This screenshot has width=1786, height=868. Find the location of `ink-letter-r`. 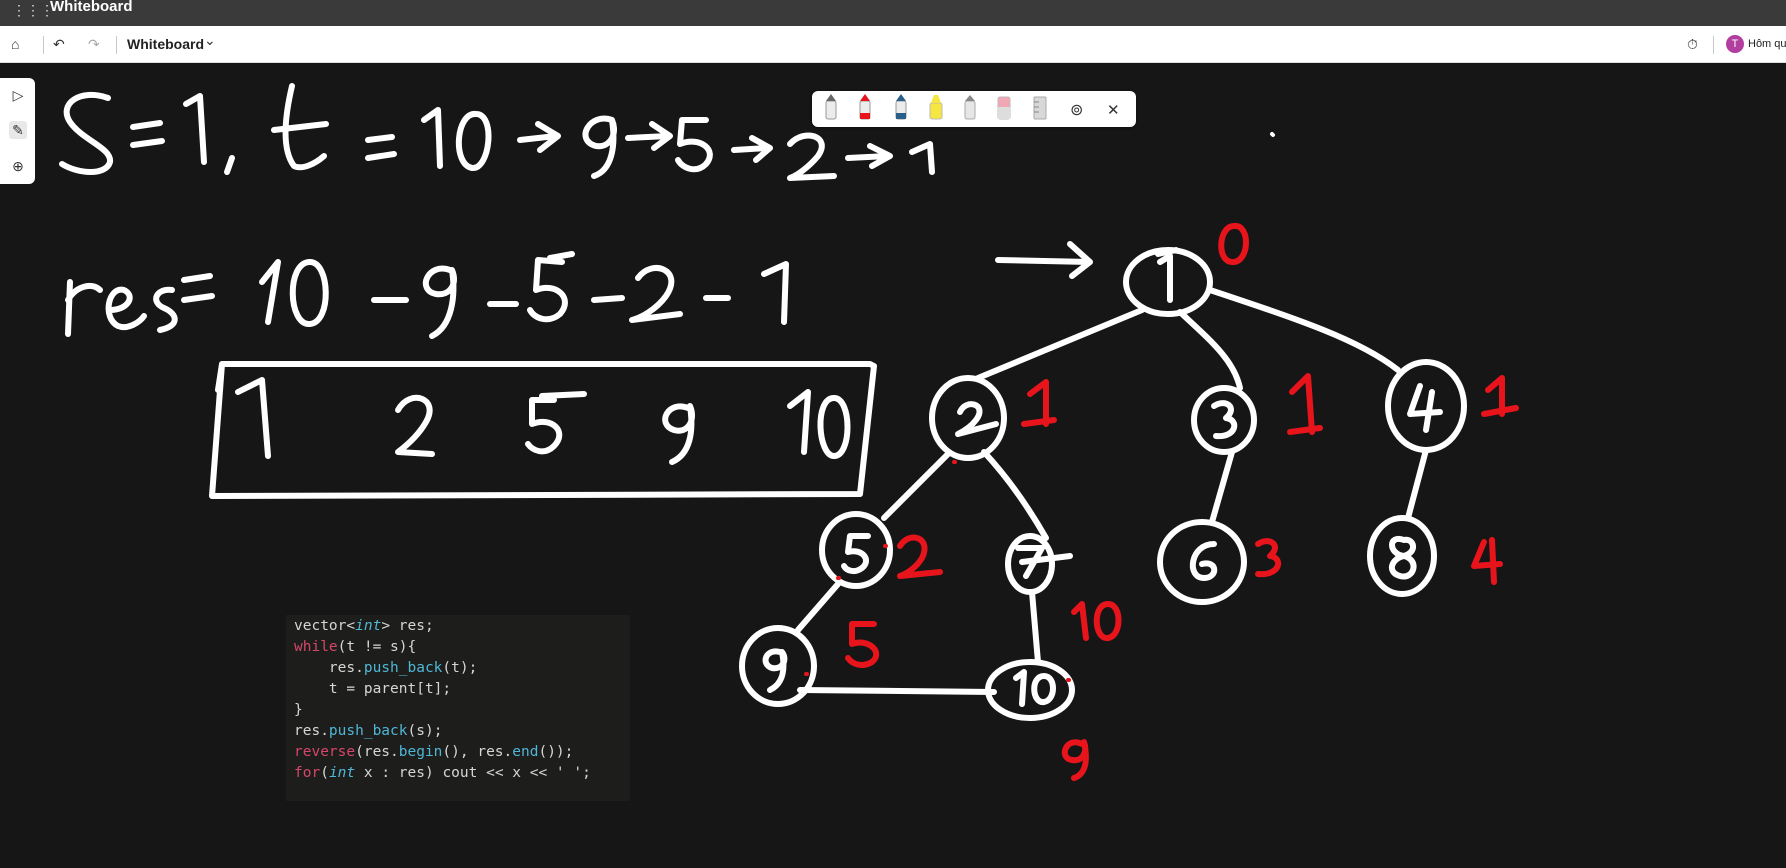

ink-letter-r is located at coordinates (84, 308).